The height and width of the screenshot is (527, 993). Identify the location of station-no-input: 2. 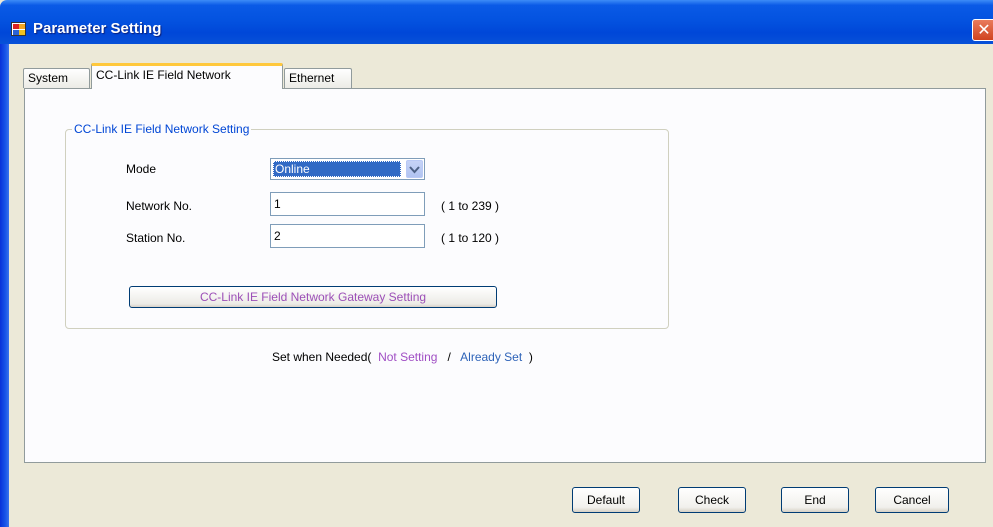
(347, 236).